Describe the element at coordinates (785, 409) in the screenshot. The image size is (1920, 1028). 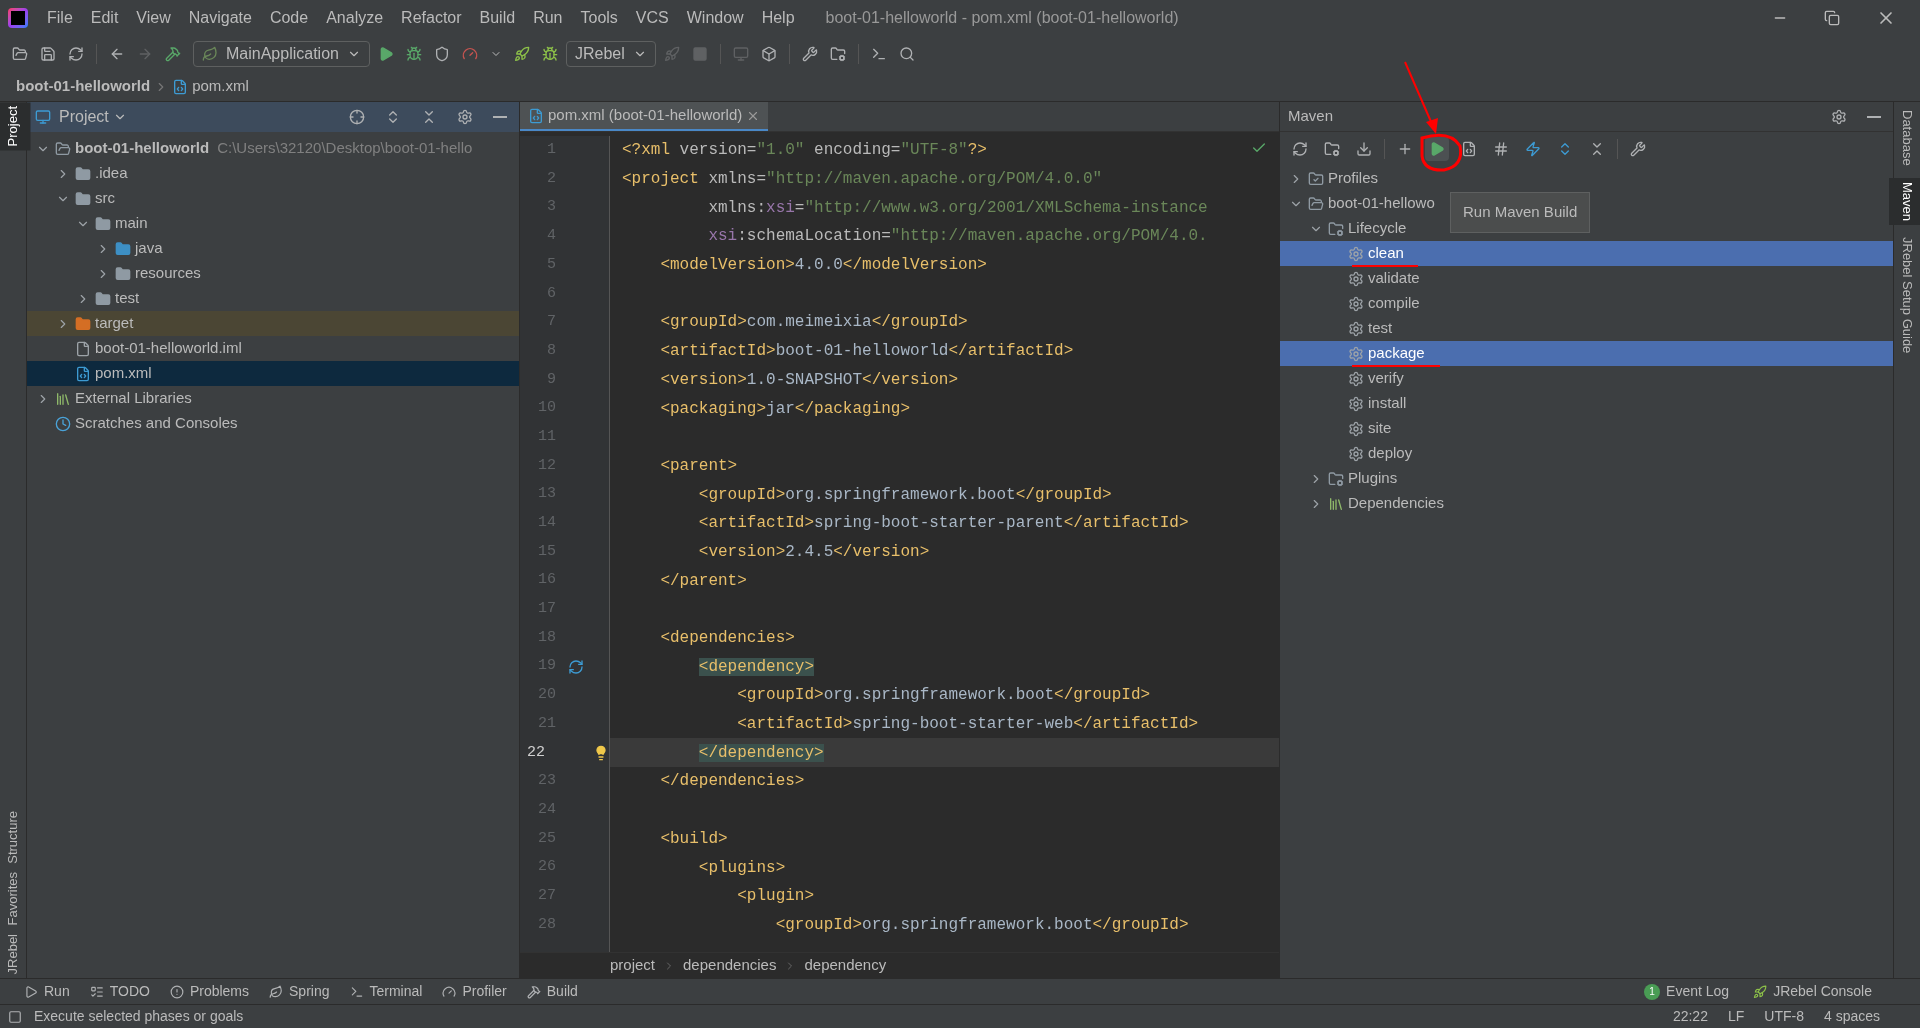
I see `code-line: <packaging>jar</packaging>` at that location.